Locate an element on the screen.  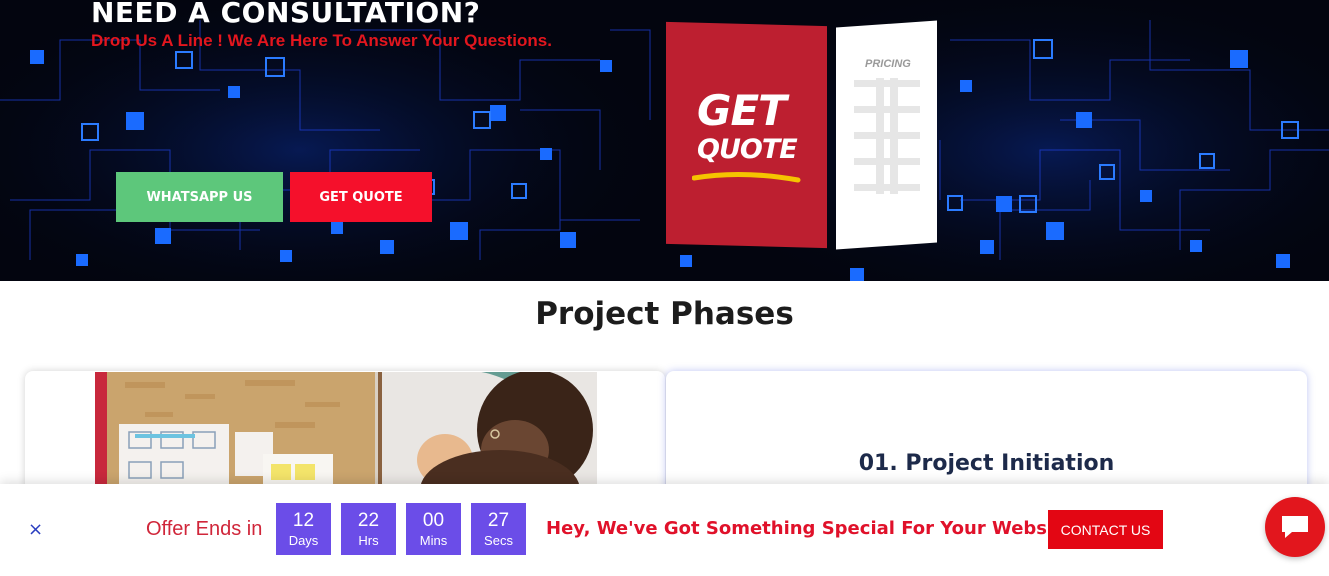
timer-minutes: 00 Mins is located at coordinates (433, 529).